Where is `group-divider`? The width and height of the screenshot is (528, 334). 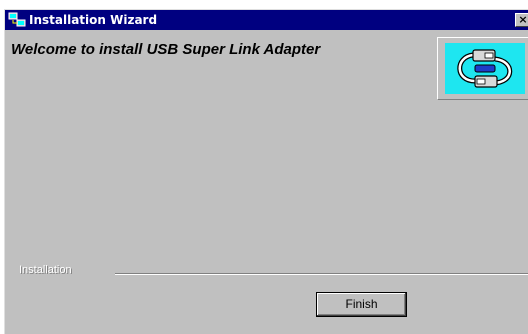 group-divider is located at coordinates (321, 274).